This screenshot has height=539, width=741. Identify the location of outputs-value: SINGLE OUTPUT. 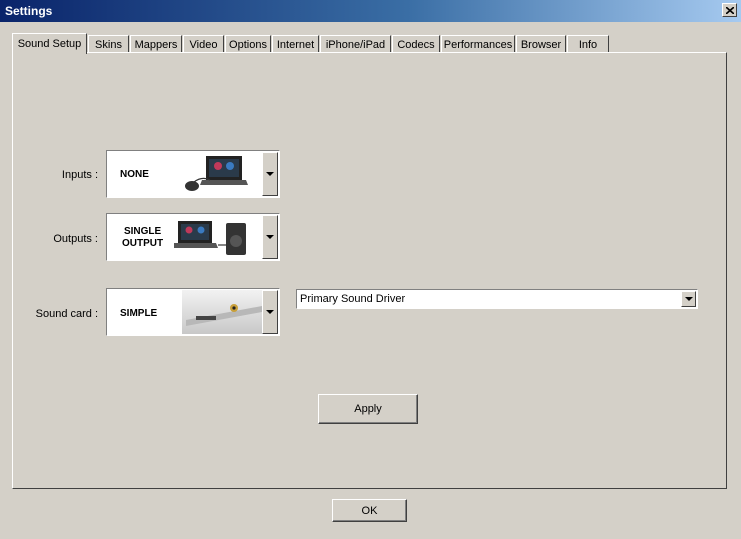
(142, 238).